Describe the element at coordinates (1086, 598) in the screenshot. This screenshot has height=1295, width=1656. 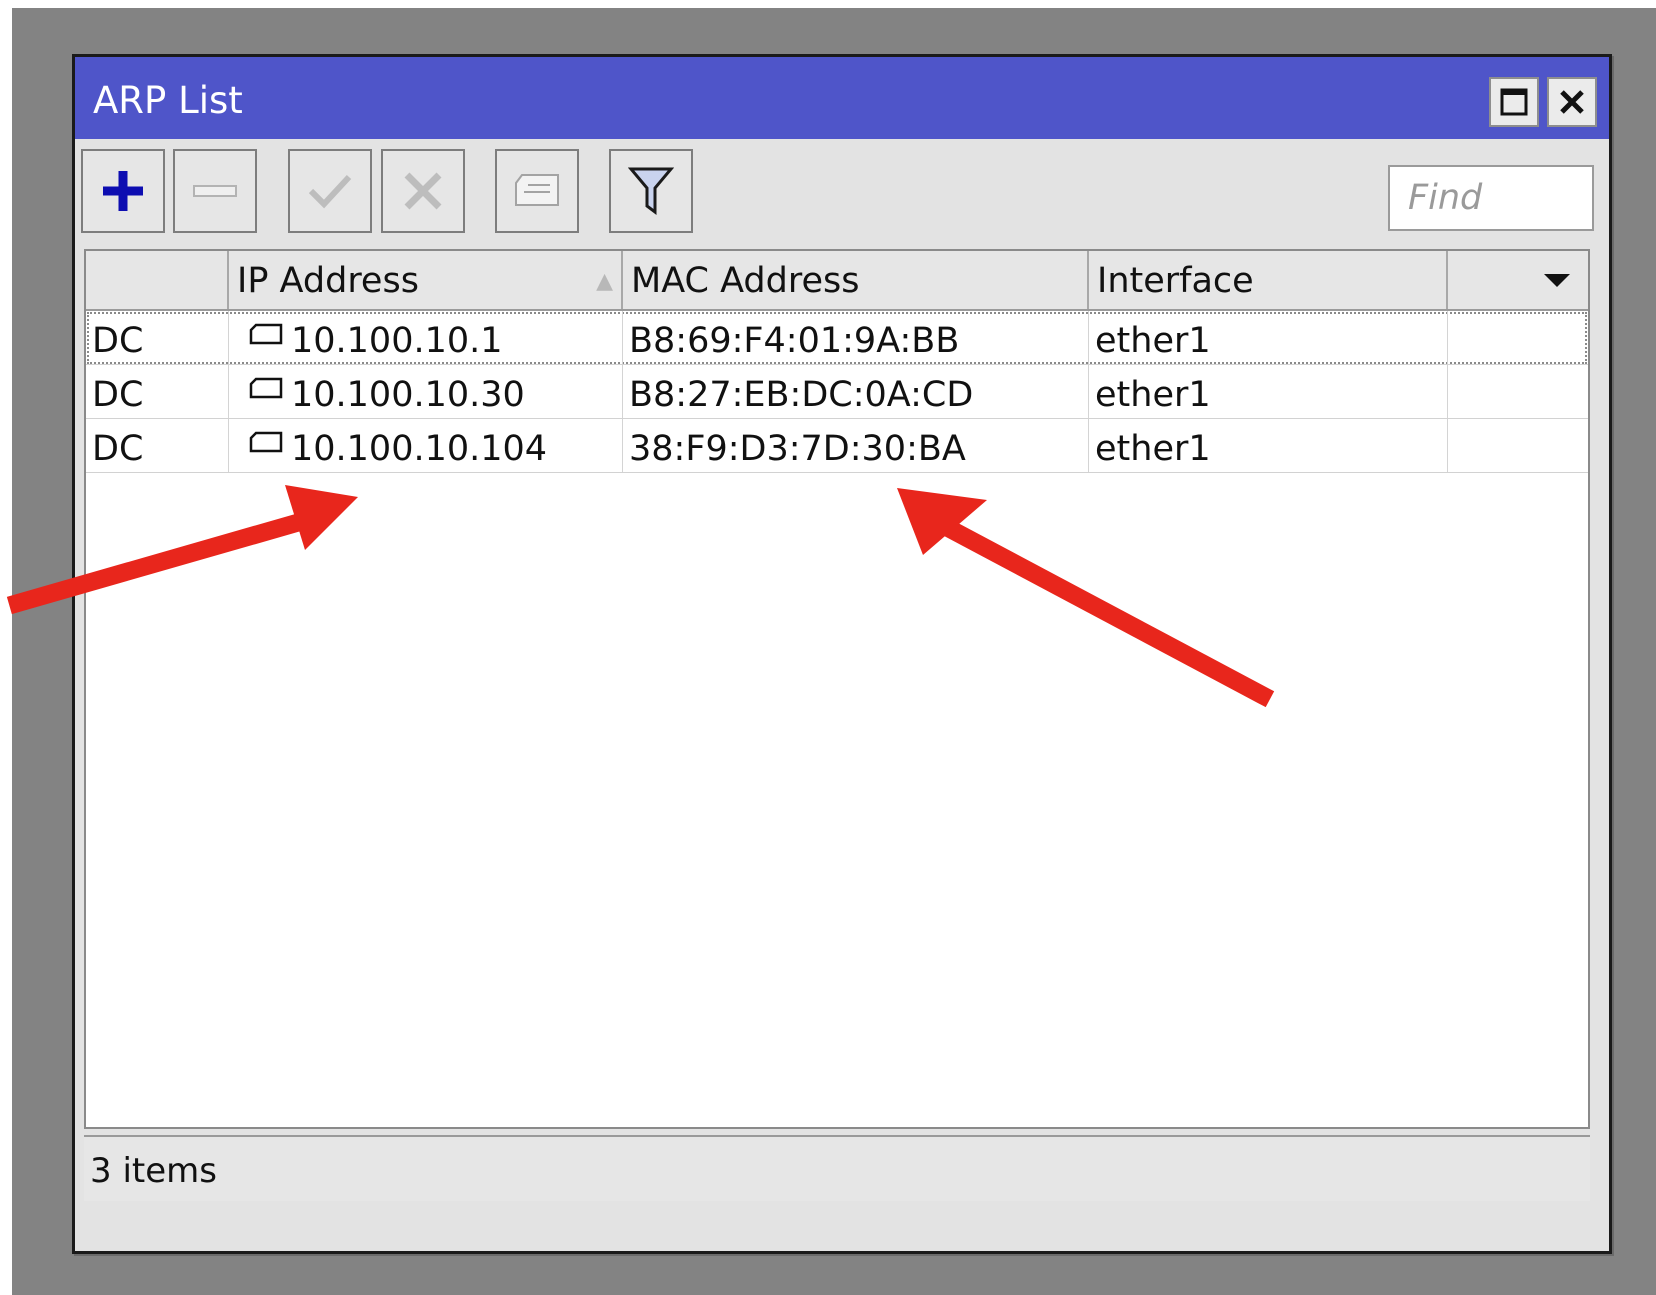
I see `arrow-to-mac-address` at that location.